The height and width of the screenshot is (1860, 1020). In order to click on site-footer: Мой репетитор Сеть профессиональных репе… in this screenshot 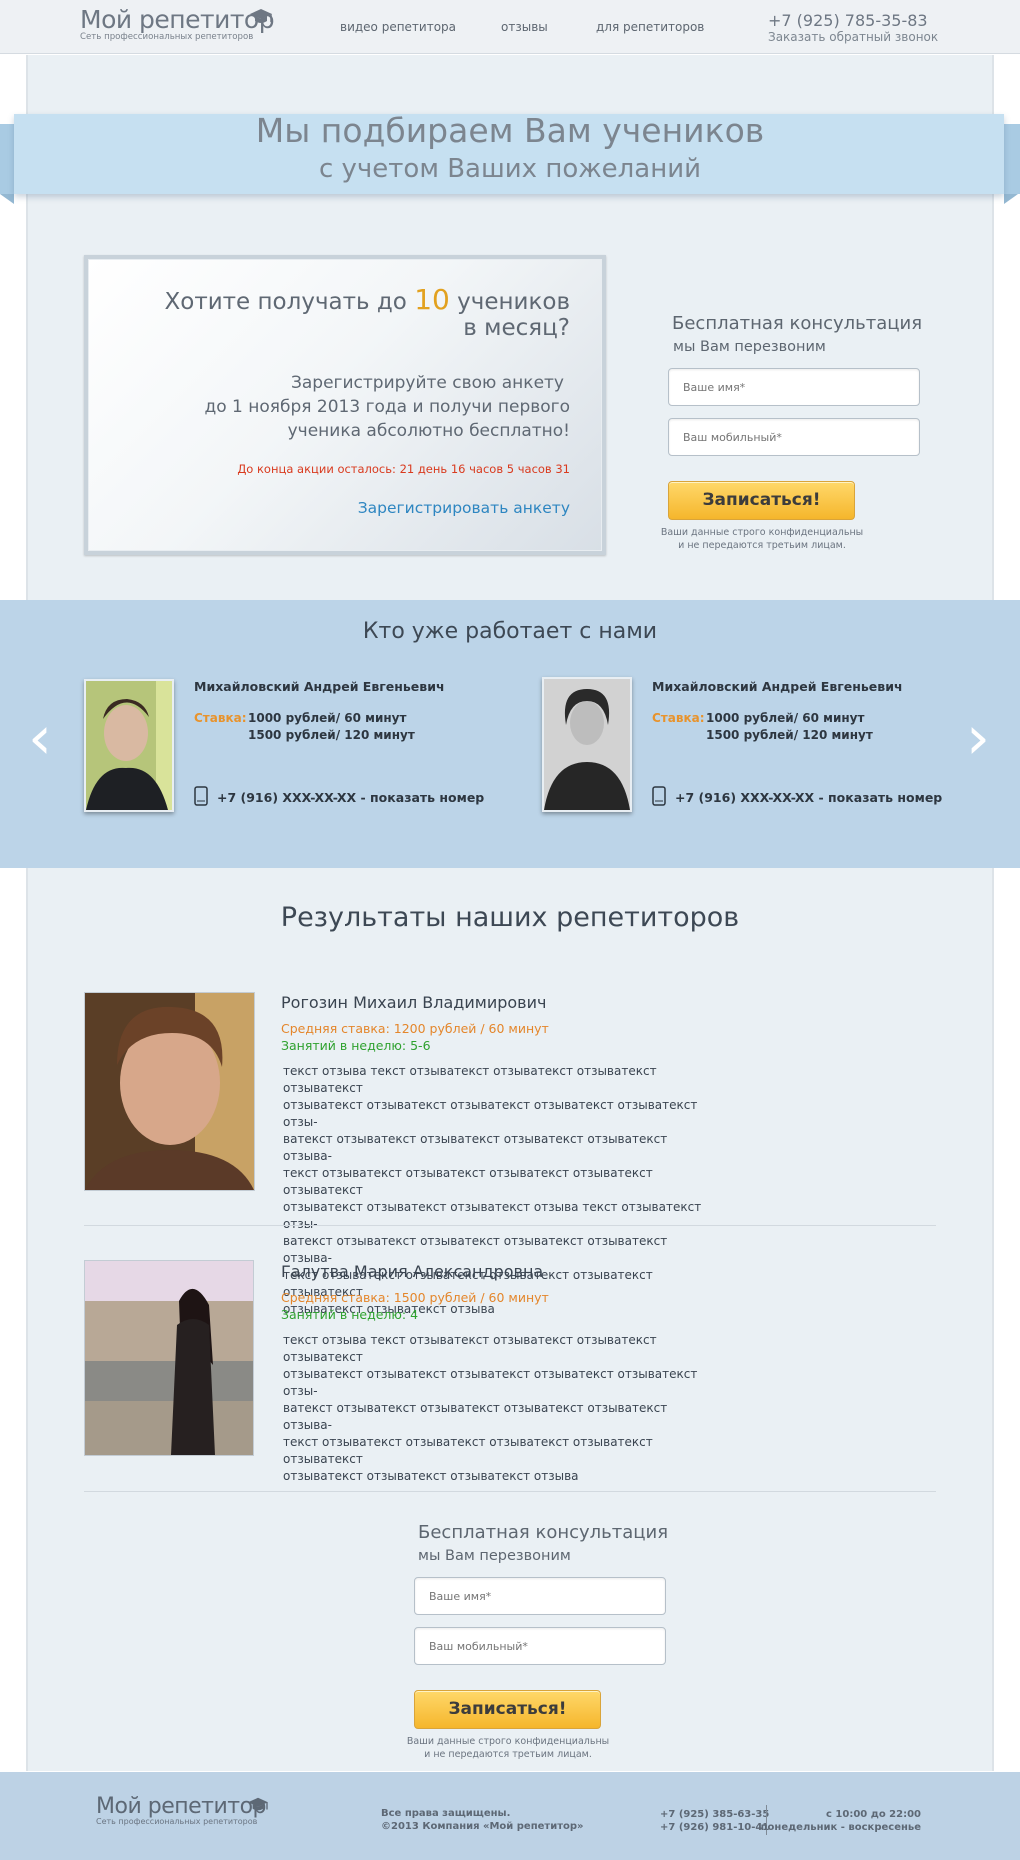, I will do `click(510, 1816)`.